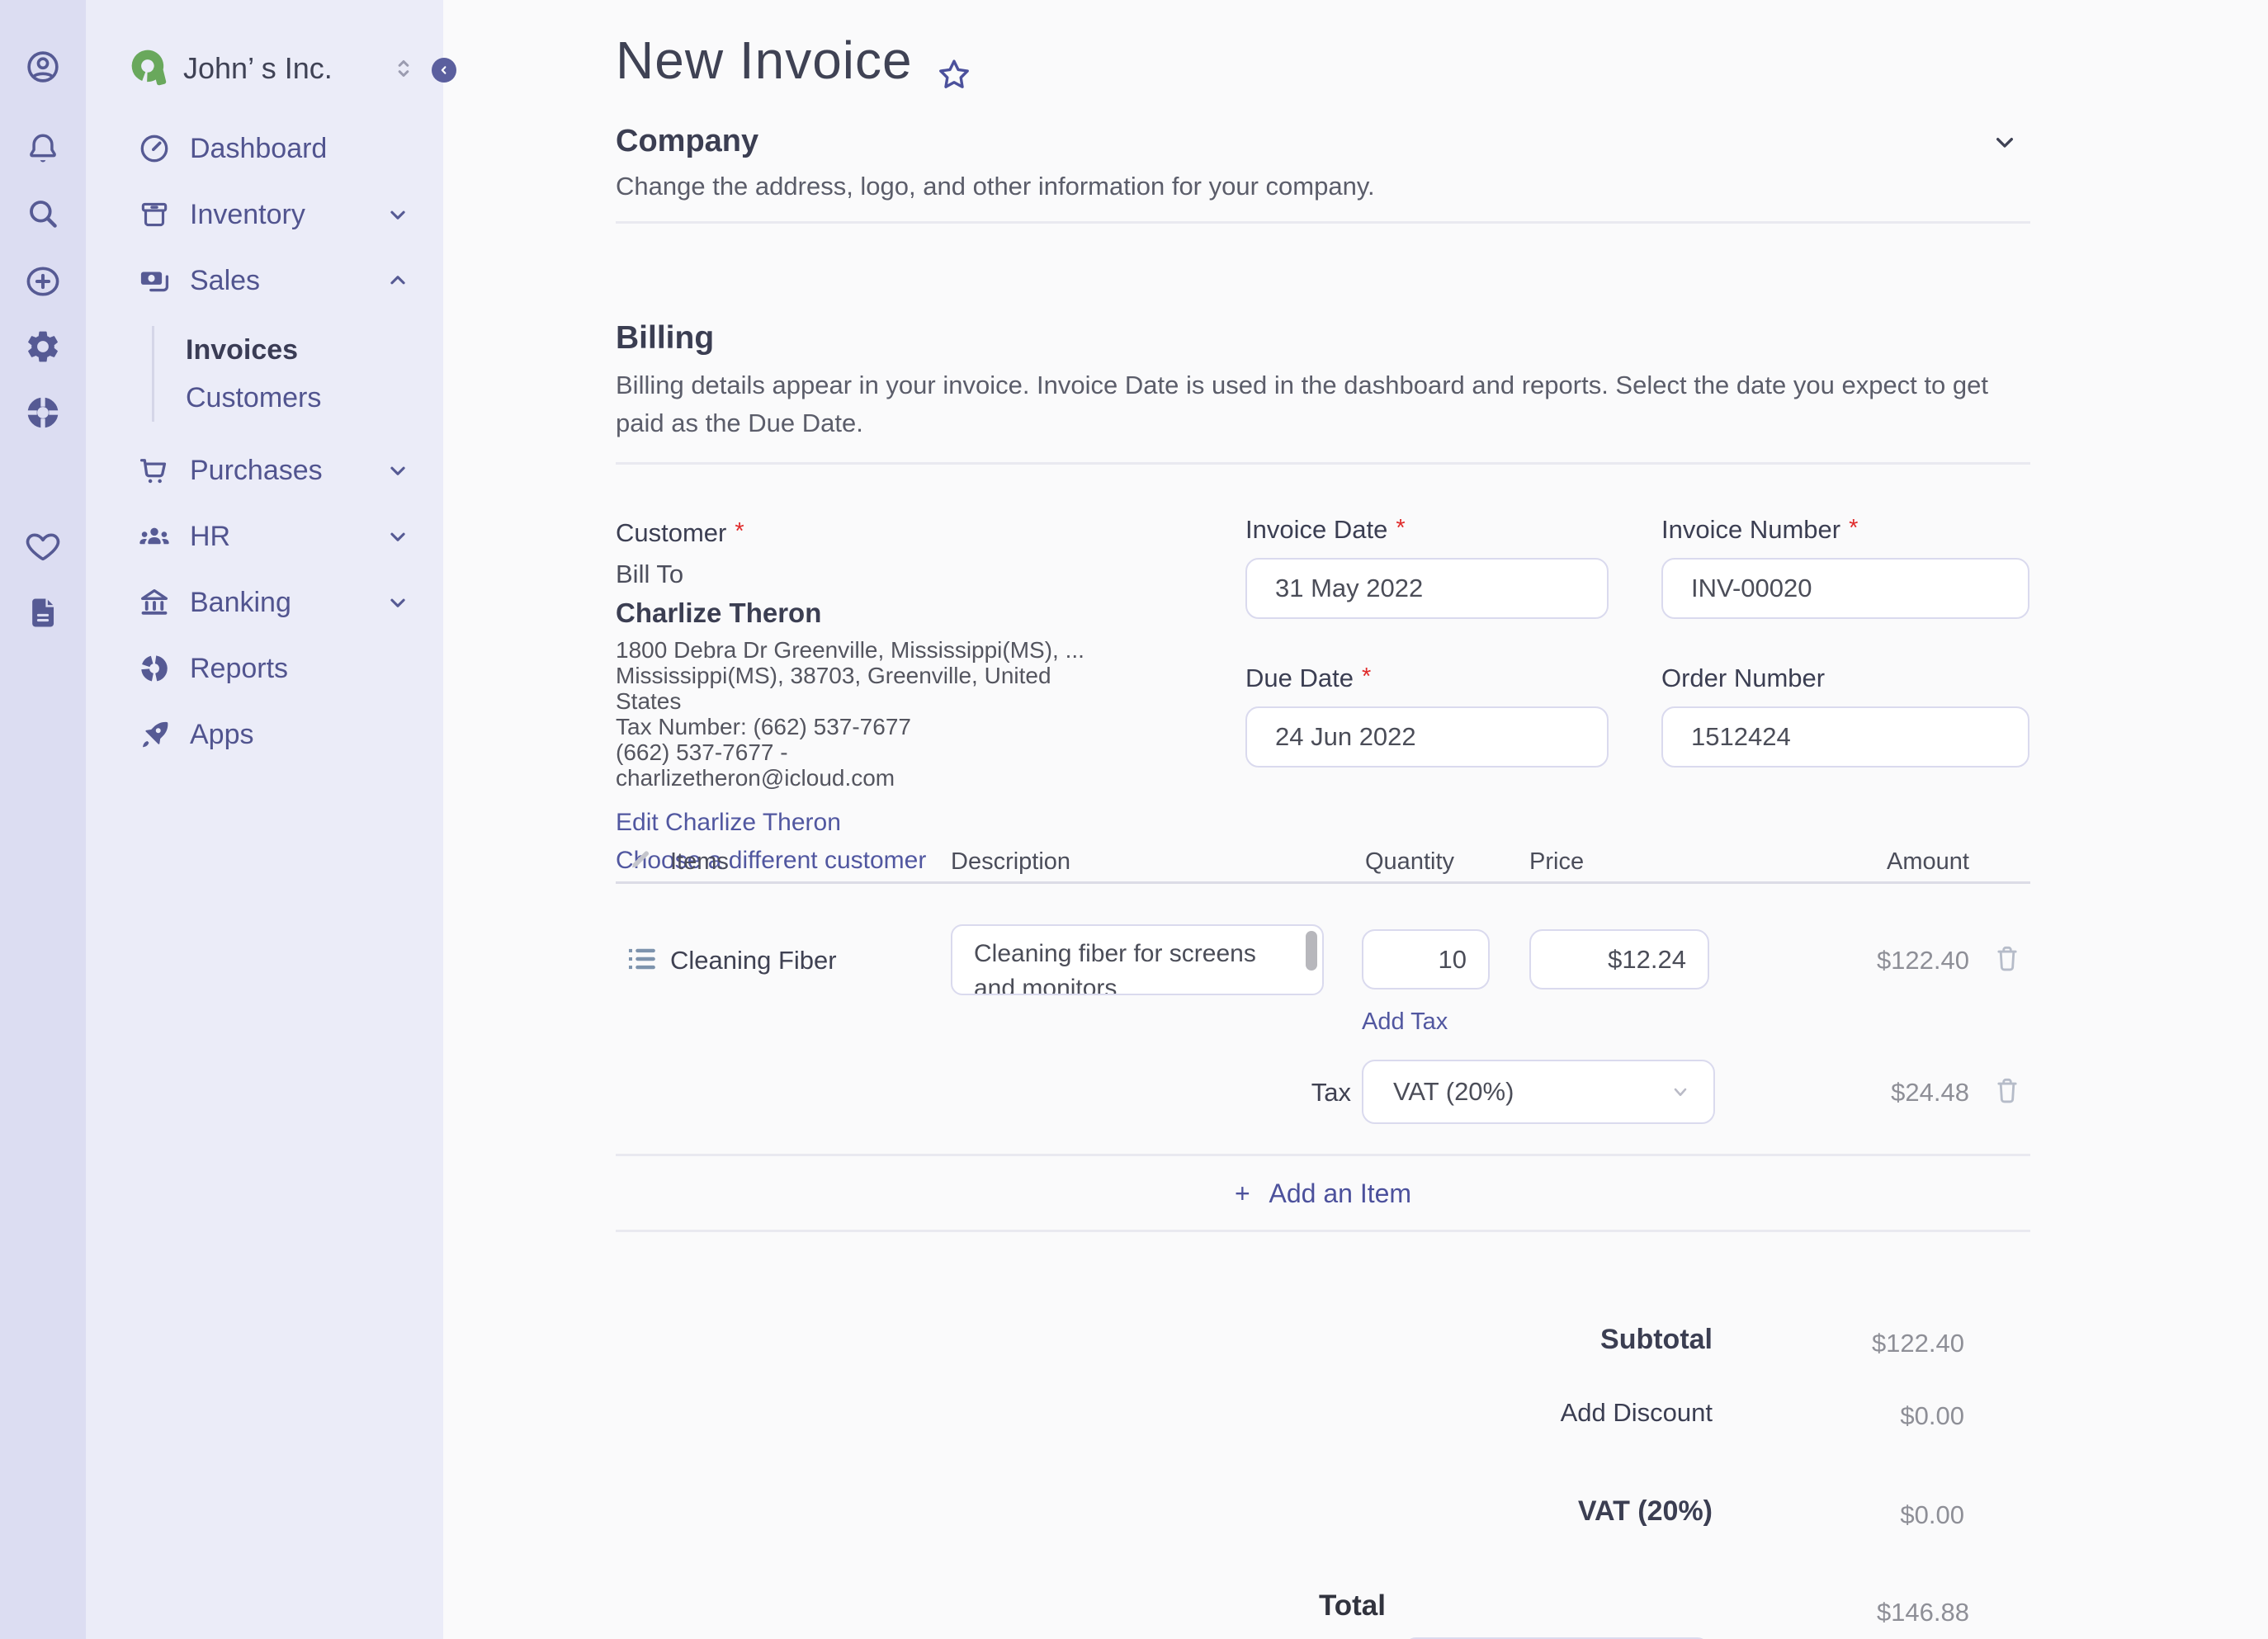  What do you see at coordinates (1930, 1092) in the screenshot?
I see `tax-amount: $24.48` at bounding box center [1930, 1092].